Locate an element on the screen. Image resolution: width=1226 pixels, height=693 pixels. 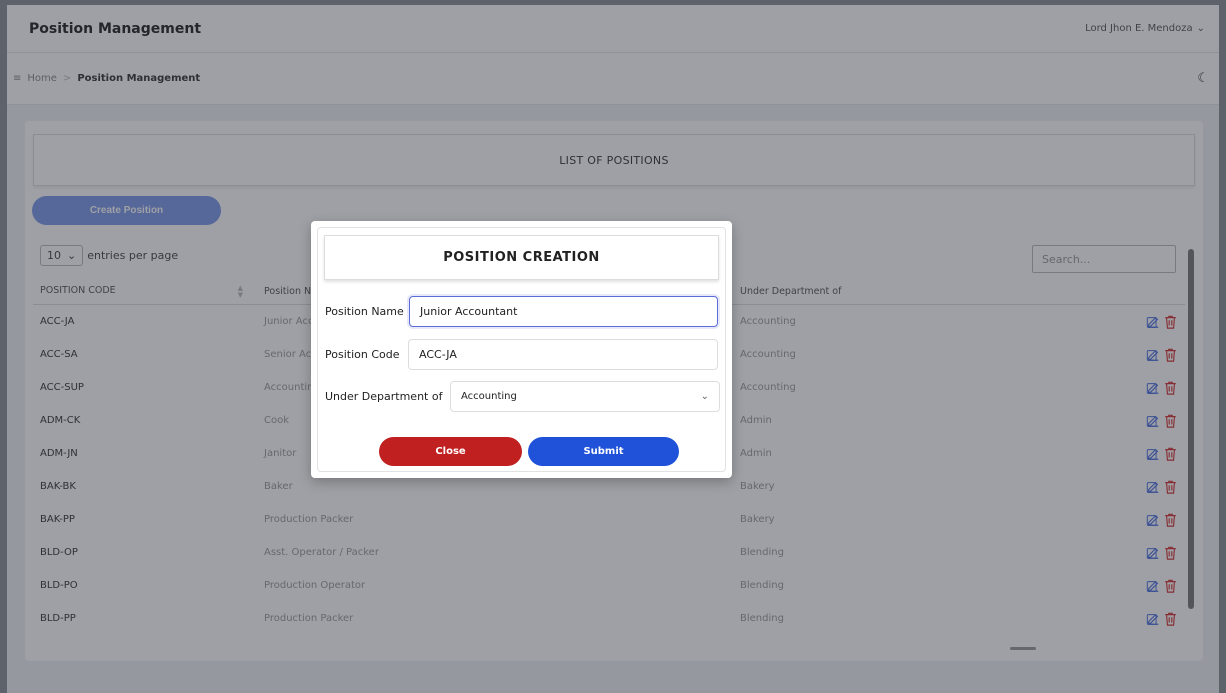
position-code-label: Position Code is located at coordinates (362, 354).